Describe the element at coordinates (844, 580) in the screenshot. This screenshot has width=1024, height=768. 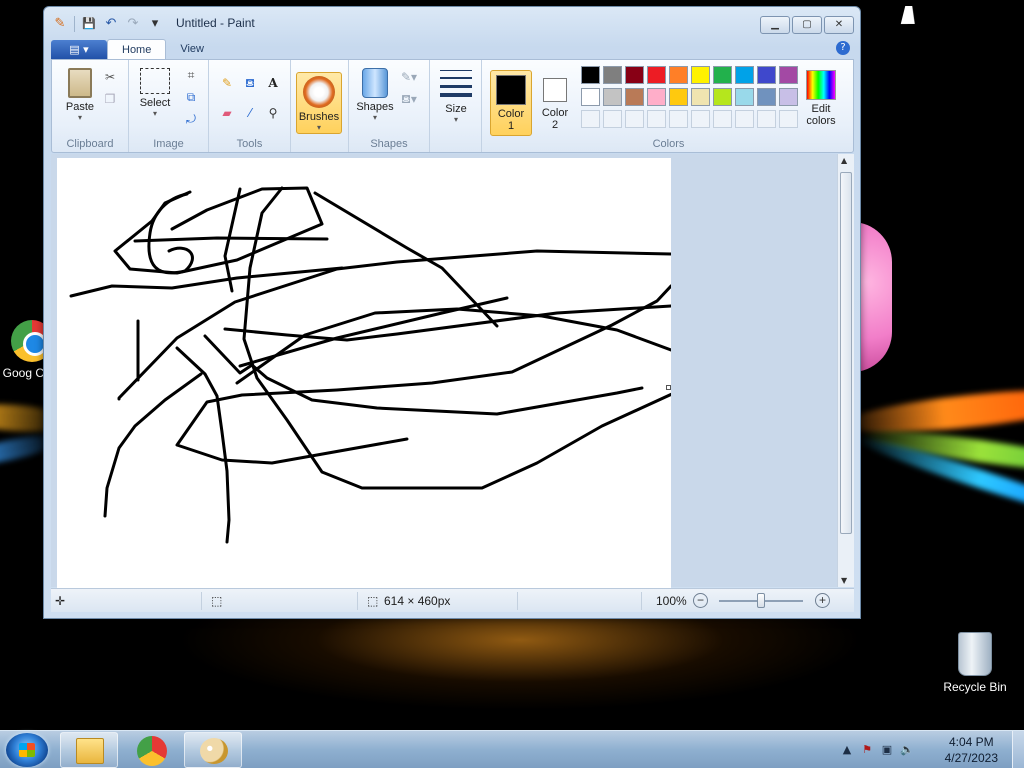
I see `scroll-down-icon: ▼` at that location.